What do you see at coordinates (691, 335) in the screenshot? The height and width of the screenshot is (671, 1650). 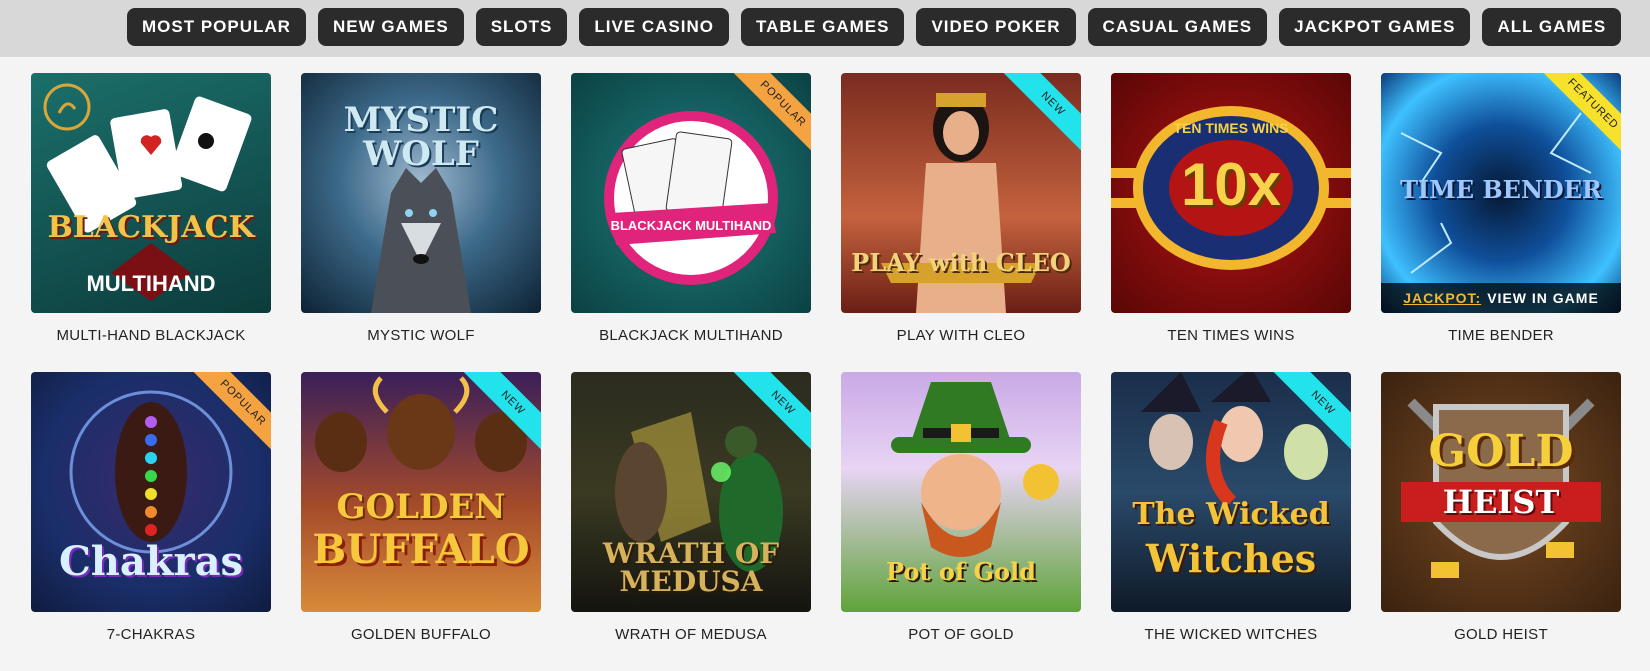 I see `game-title: BLACKJACK MULTIHAND` at bounding box center [691, 335].